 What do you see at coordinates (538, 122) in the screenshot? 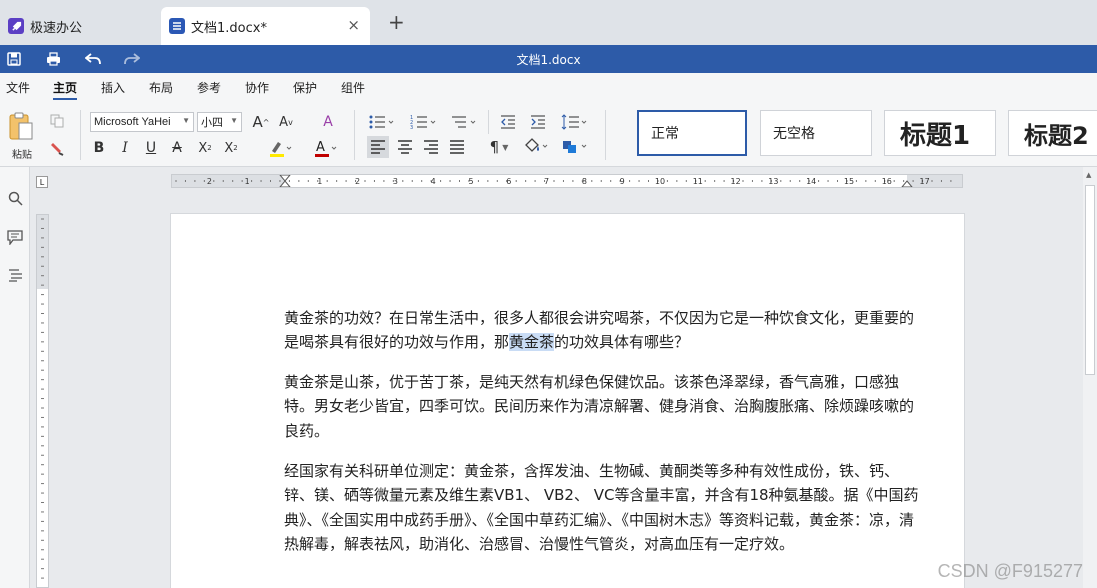
I see `increase-indent-icon` at bounding box center [538, 122].